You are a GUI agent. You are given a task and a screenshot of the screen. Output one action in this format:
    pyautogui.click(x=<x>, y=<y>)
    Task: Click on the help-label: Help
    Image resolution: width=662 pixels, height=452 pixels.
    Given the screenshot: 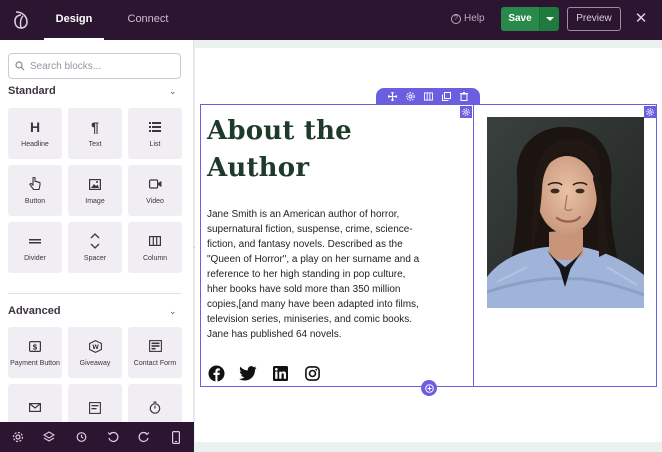 What is the action you would take?
    pyautogui.click(x=474, y=18)
    